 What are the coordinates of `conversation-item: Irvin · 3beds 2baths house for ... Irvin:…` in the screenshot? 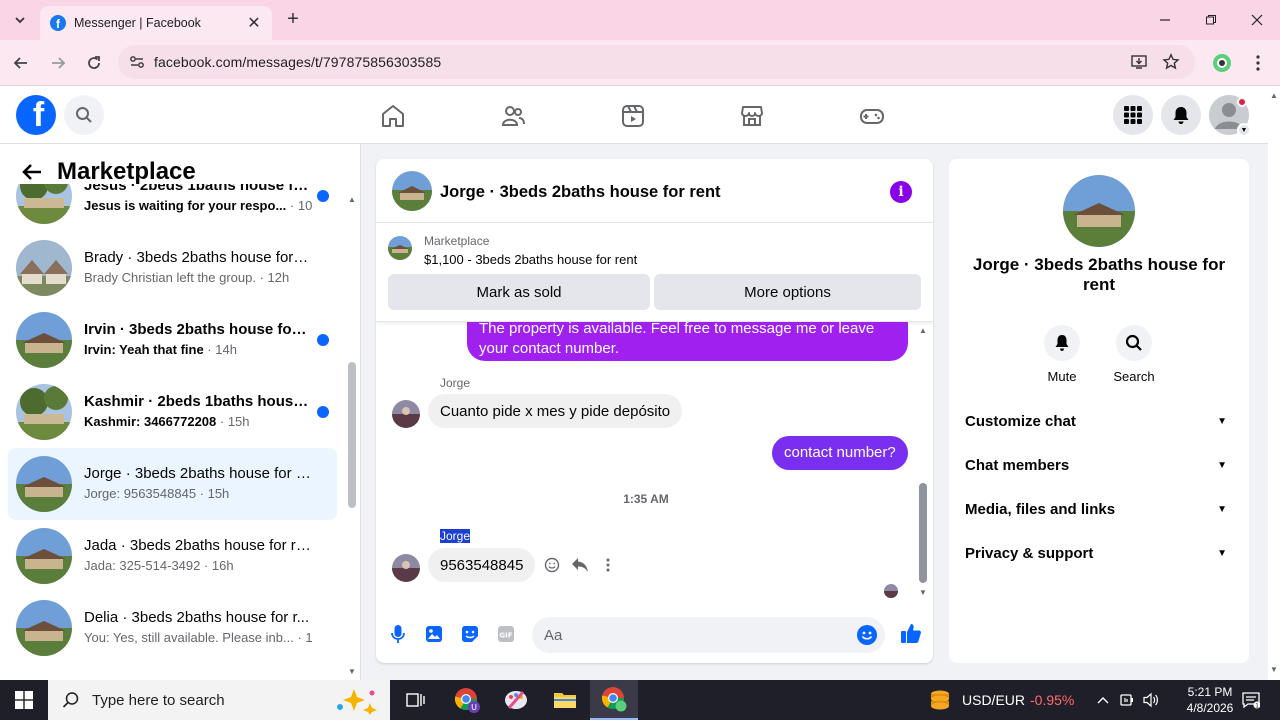 It's located at (172, 340).